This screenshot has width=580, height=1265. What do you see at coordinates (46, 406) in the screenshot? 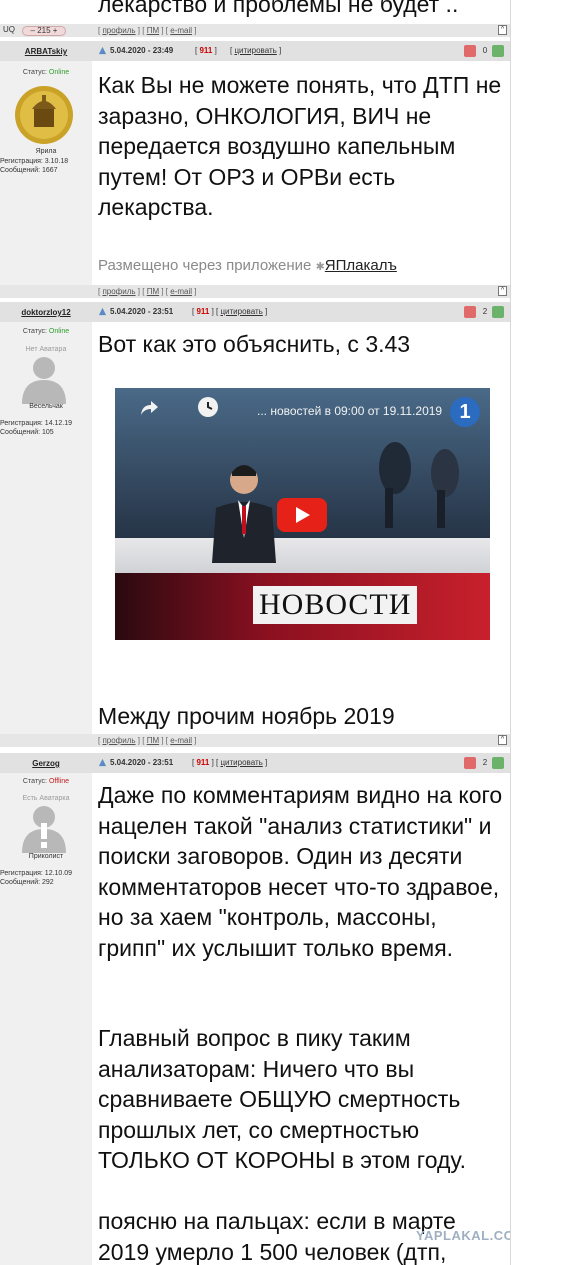
I see `user-rank: Весельчак` at bounding box center [46, 406].